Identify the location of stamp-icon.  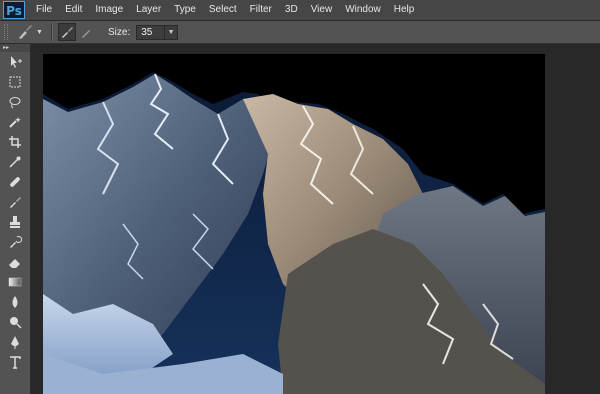
(15, 222).